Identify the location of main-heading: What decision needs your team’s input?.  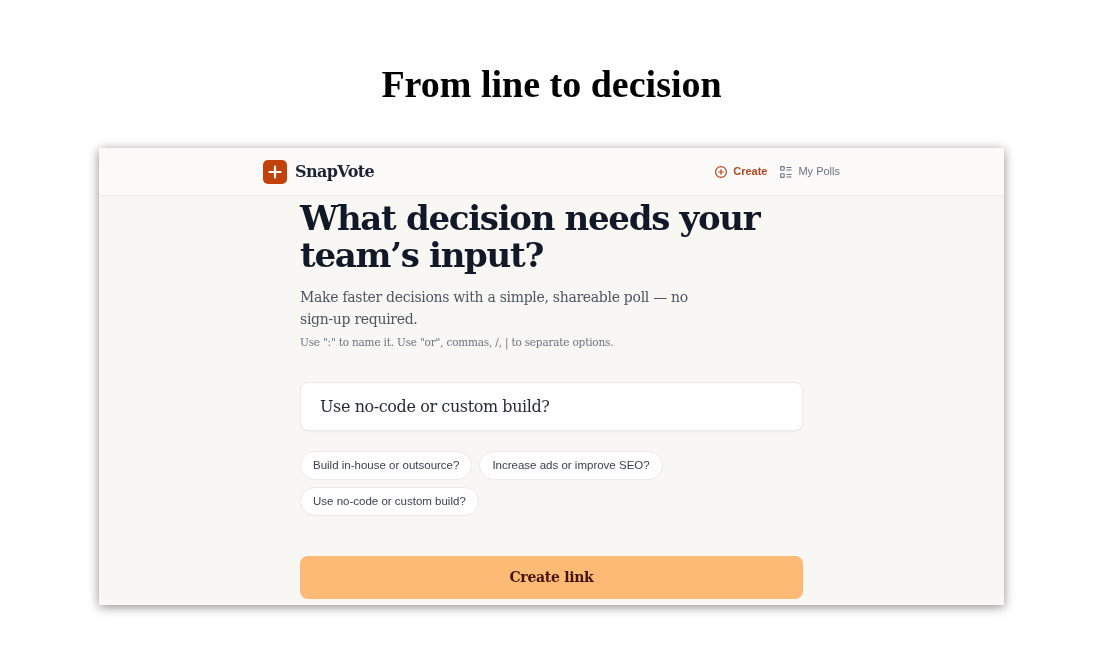
(531, 237).